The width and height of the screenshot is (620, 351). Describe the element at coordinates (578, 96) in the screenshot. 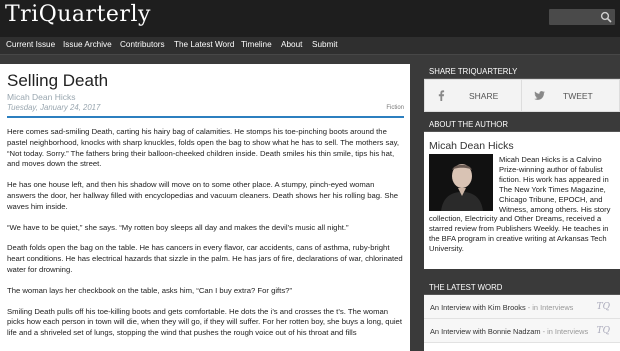

I see `twitter-share-label: TWEET` at that location.